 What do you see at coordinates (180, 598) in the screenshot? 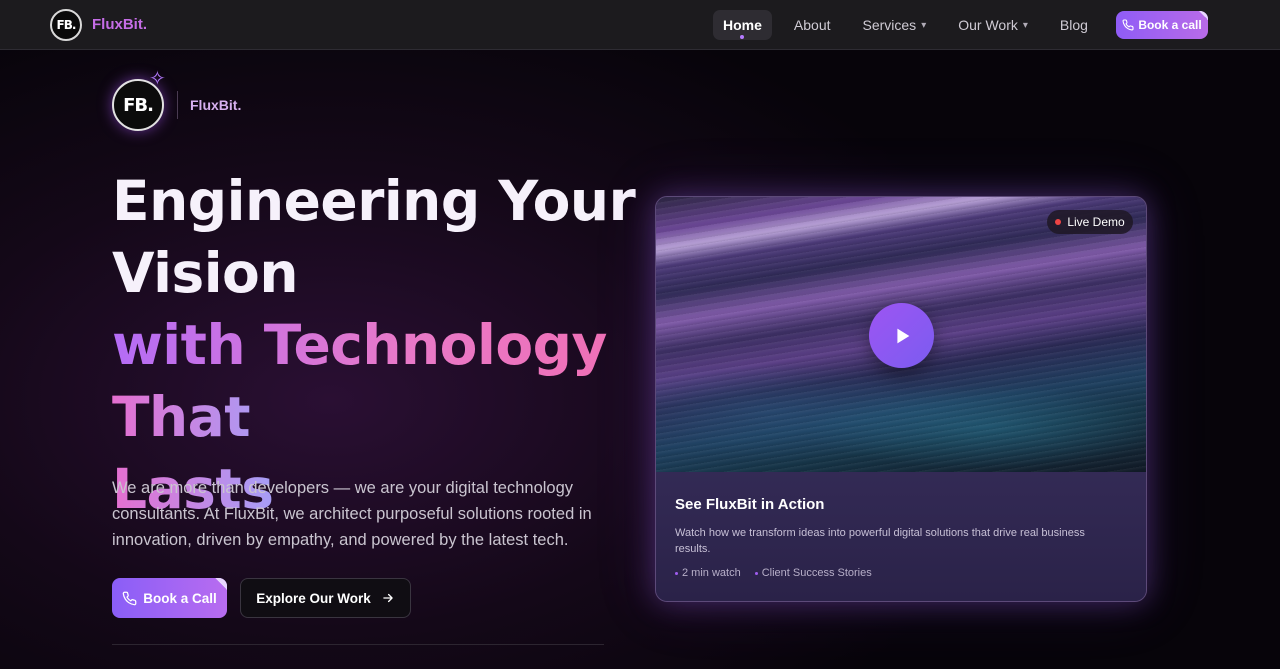
I see `book-a-call-label: Book a Call` at bounding box center [180, 598].